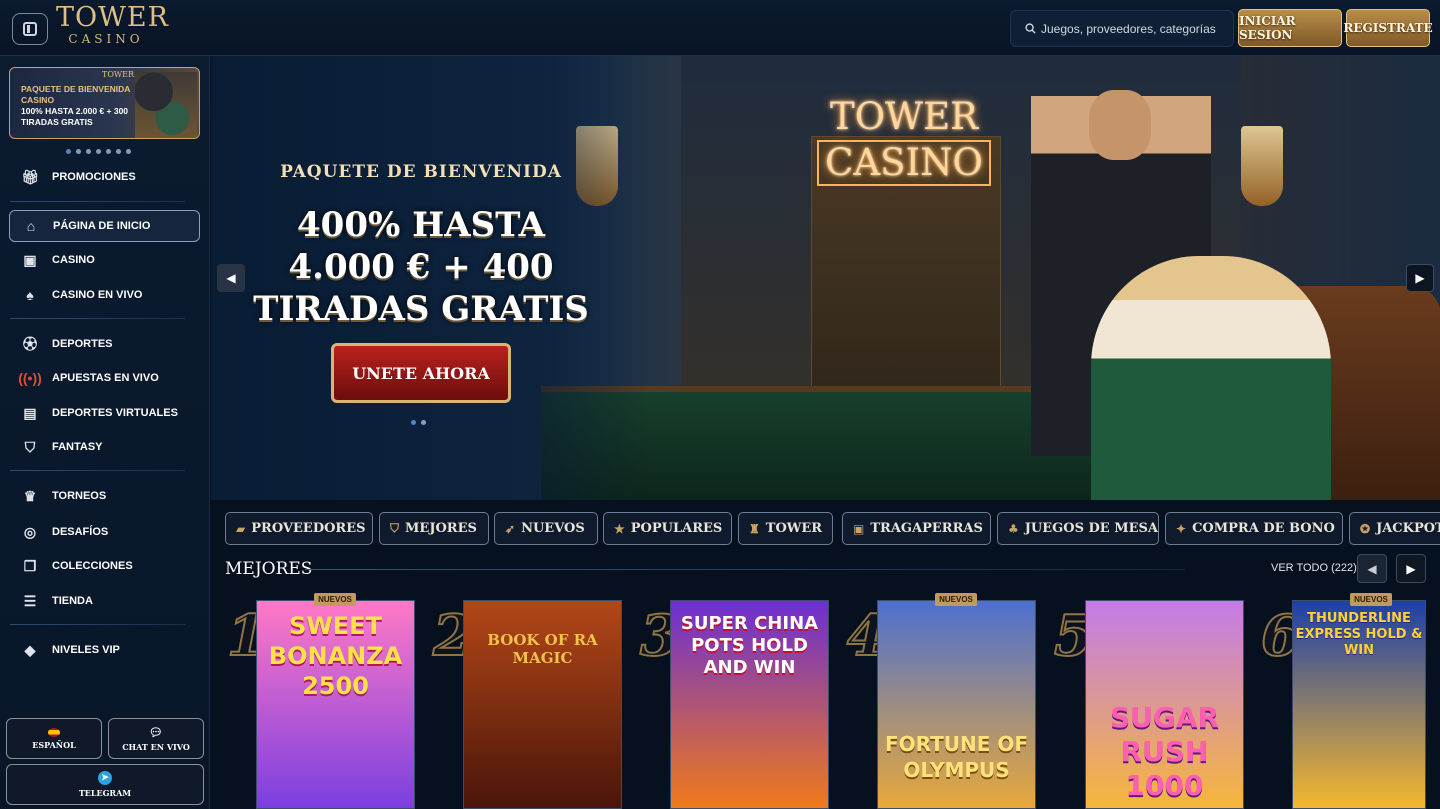 This screenshot has width=1440, height=809. I want to click on section-divider, so click(745, 569).